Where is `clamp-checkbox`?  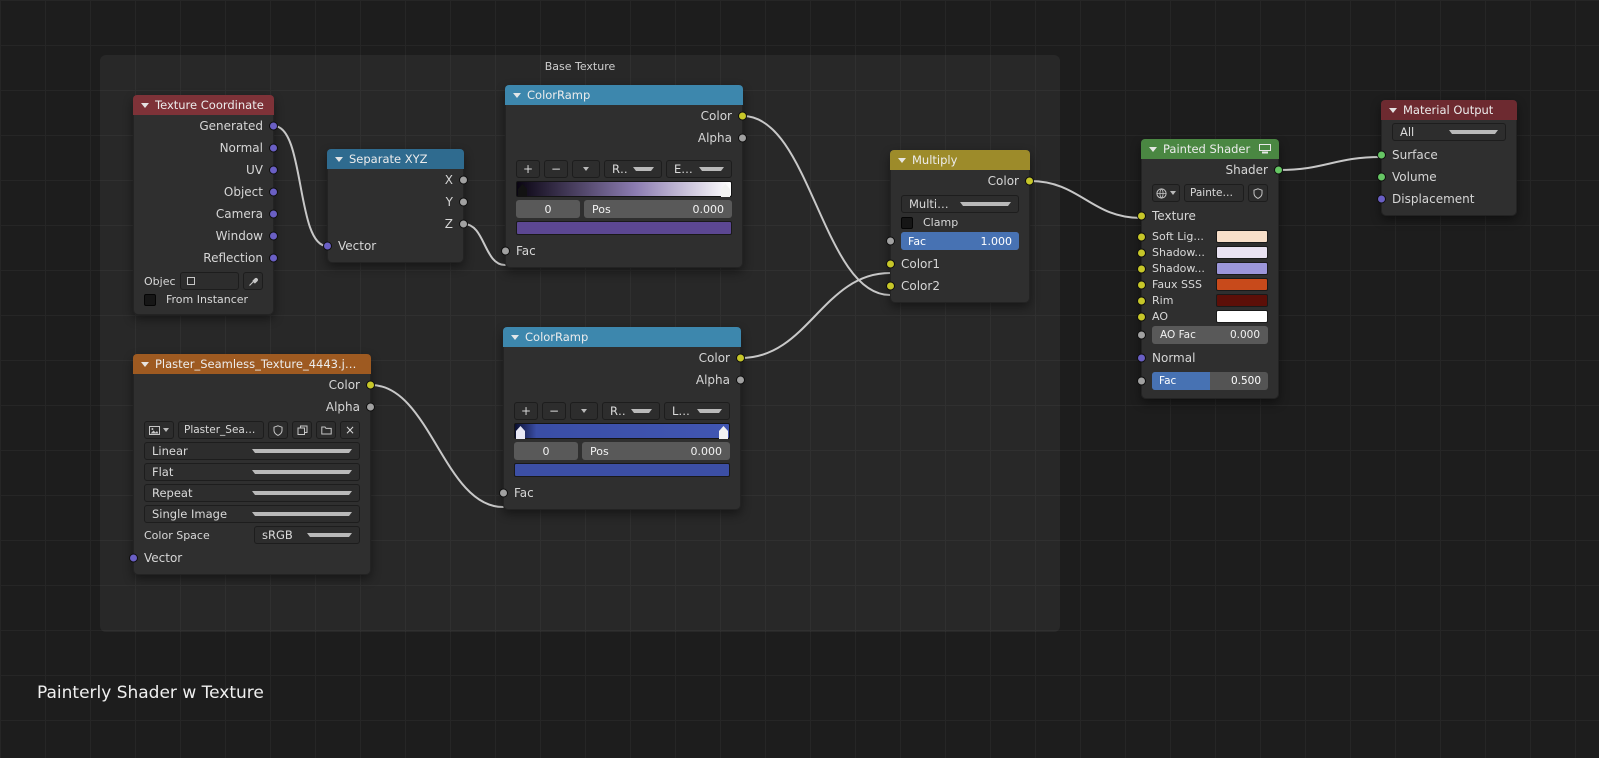
clamp-checkbox is located at coordinates (907, 222).